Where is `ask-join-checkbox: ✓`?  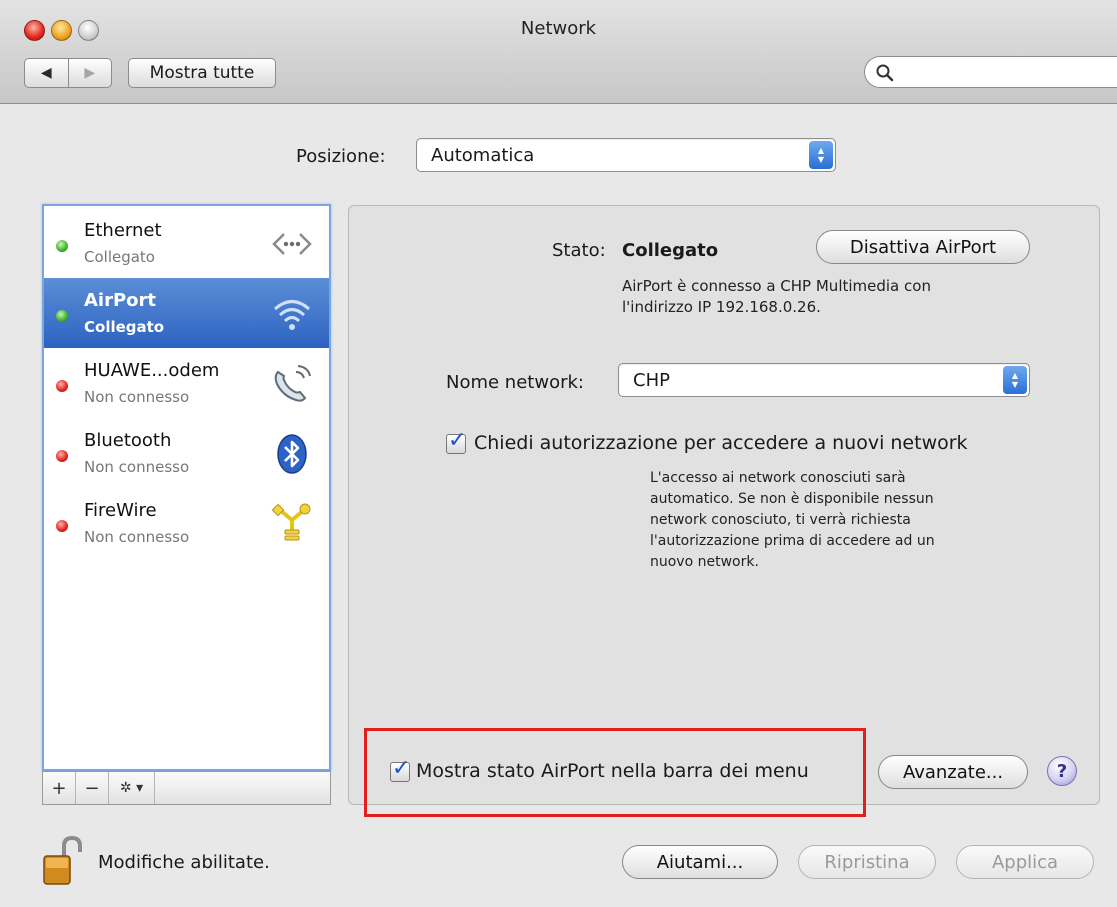
ask-join-checkbox: ✓ is located at coordinates (456, 441).